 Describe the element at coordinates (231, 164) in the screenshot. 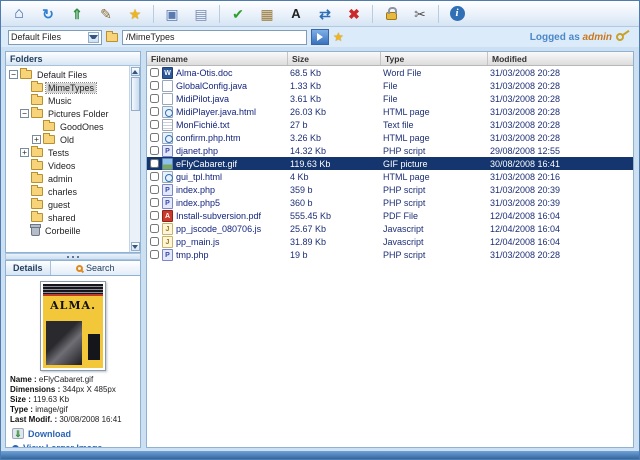

I see `file-name: eFlyCabaret.gif` at that location.